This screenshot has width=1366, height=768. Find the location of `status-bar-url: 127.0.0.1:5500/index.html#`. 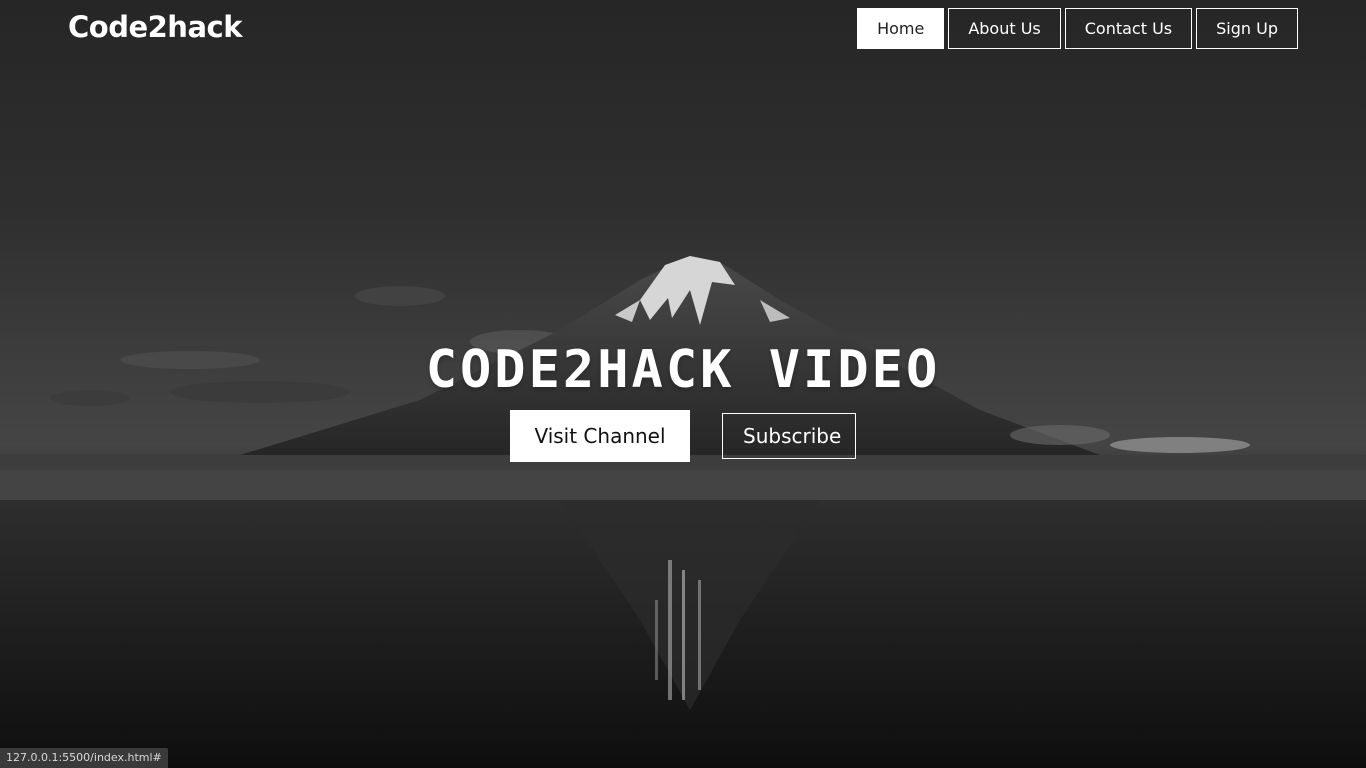

status-bar-url: 127.0.0.1:5500/index.html# is located at coordinates (84, 758).